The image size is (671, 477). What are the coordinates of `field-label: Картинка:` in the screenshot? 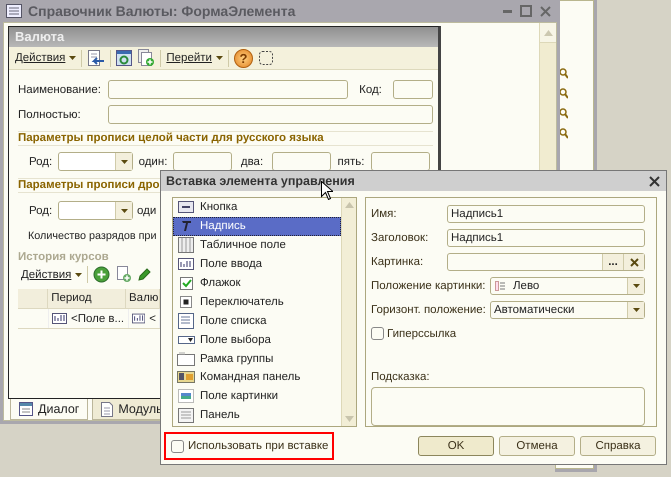 It's located at (397, 262).